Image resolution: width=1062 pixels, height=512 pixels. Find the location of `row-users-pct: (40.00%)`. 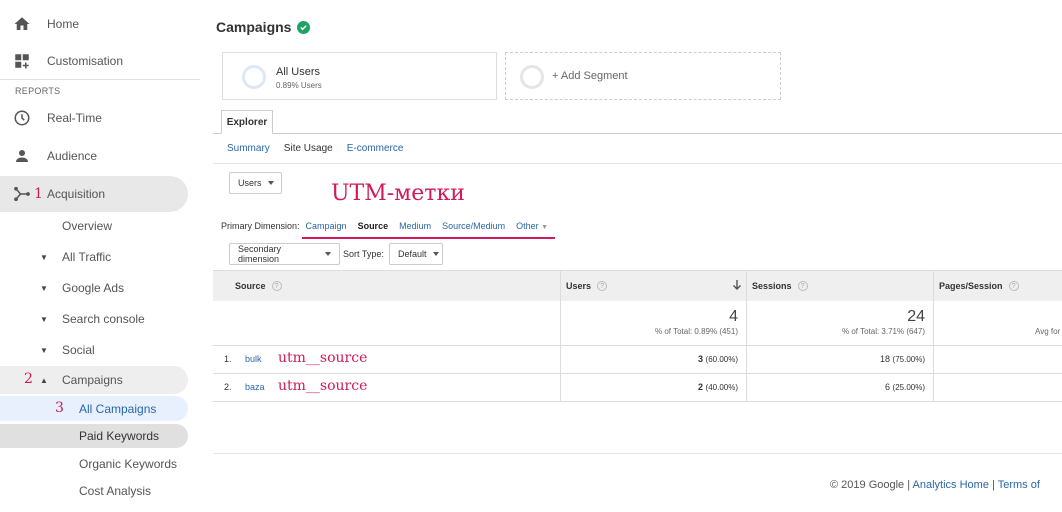

row-users-pct: (40.00%) is located at coordinates (721, 387).